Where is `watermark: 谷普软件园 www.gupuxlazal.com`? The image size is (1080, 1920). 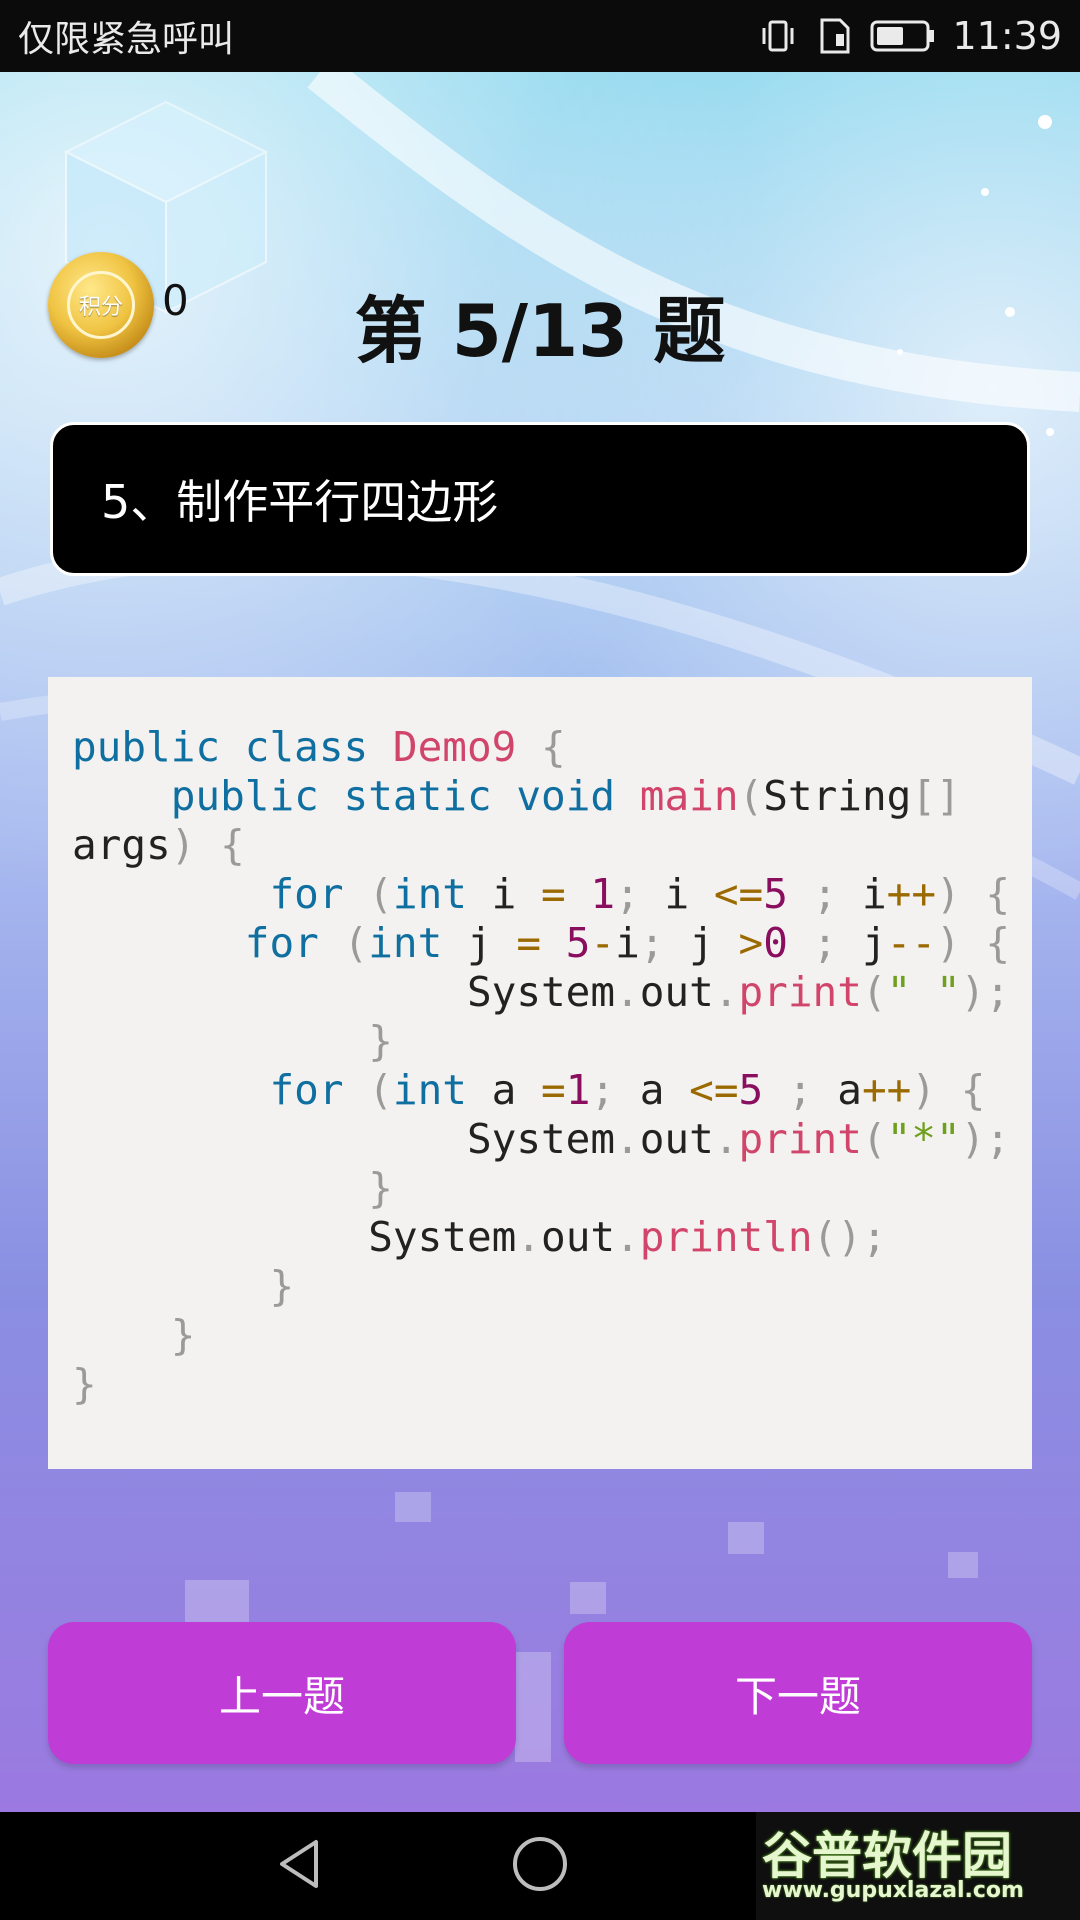 watermark: 谷普软件园 www.gupuxlazal.com is located at coordinates (918, 1866).